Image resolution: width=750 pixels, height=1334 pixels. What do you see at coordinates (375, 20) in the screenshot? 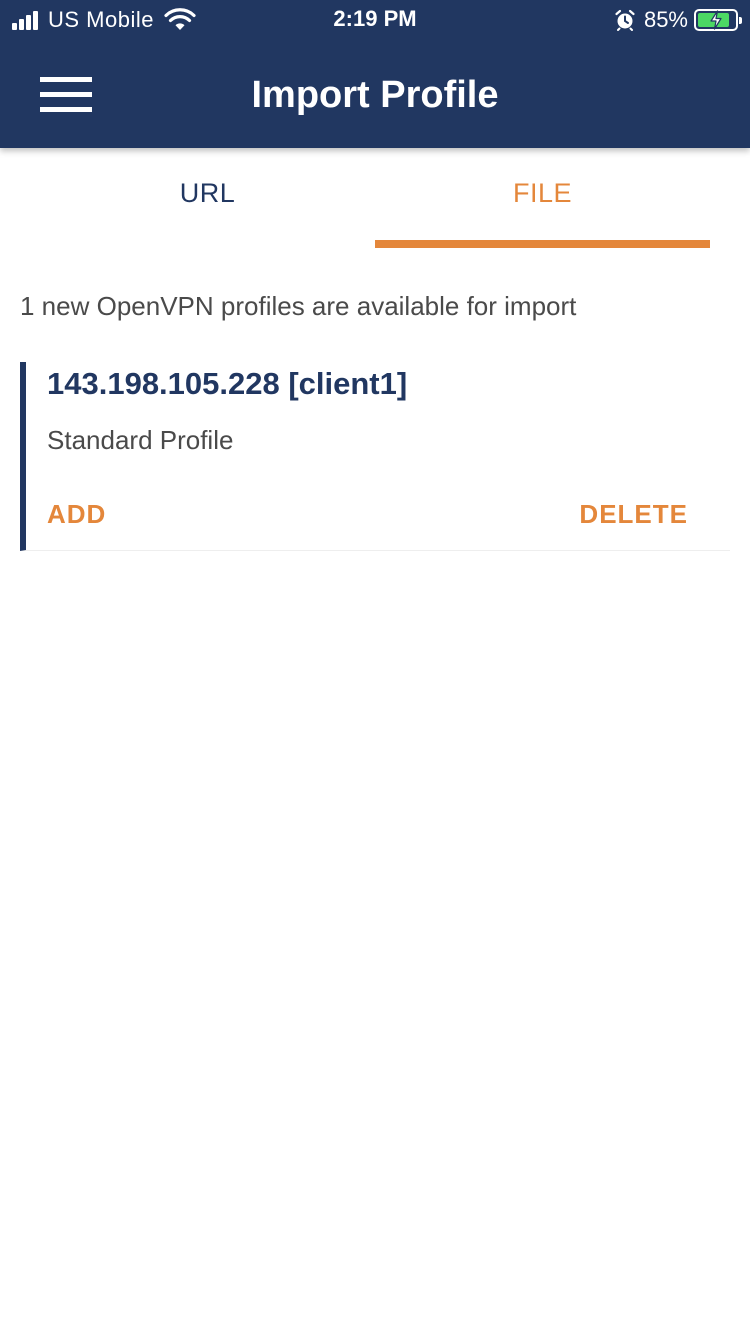
I see `status-bar: US Mobile 2:19 PM 85%` at bounding box center [375, 20].